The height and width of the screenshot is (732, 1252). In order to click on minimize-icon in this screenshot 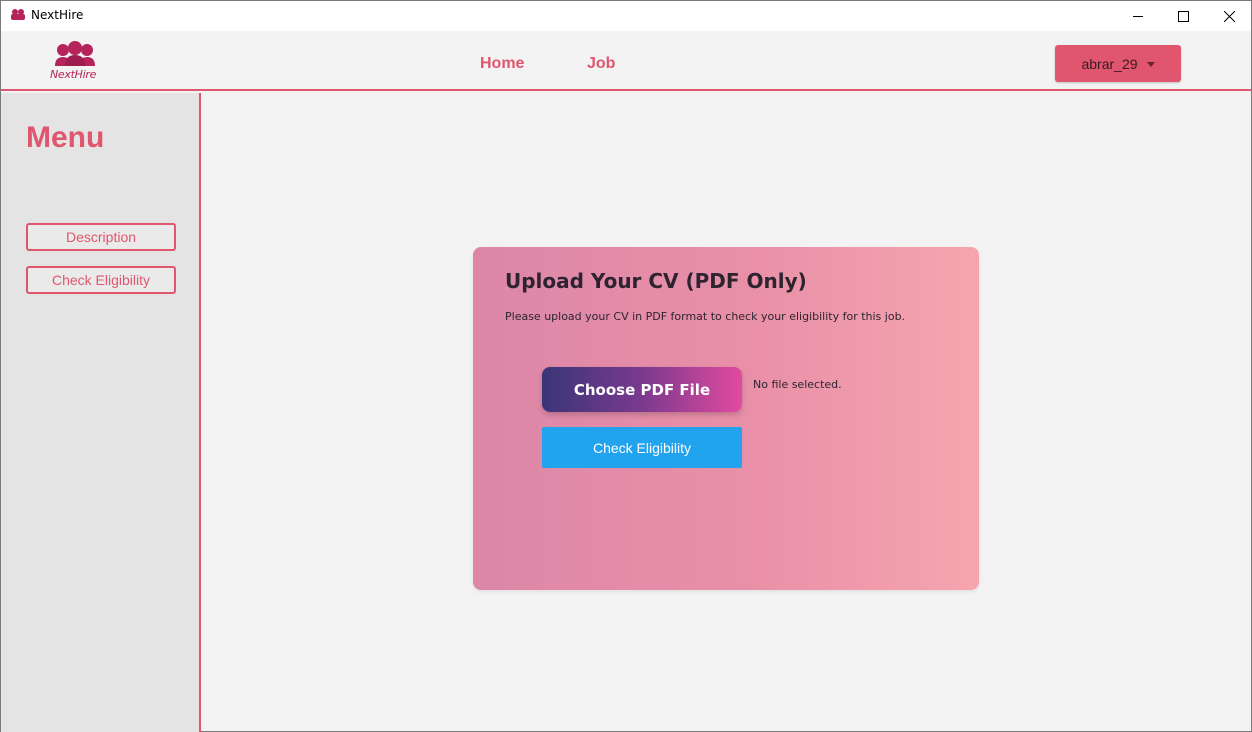, I will do `click(1137, 16)`.